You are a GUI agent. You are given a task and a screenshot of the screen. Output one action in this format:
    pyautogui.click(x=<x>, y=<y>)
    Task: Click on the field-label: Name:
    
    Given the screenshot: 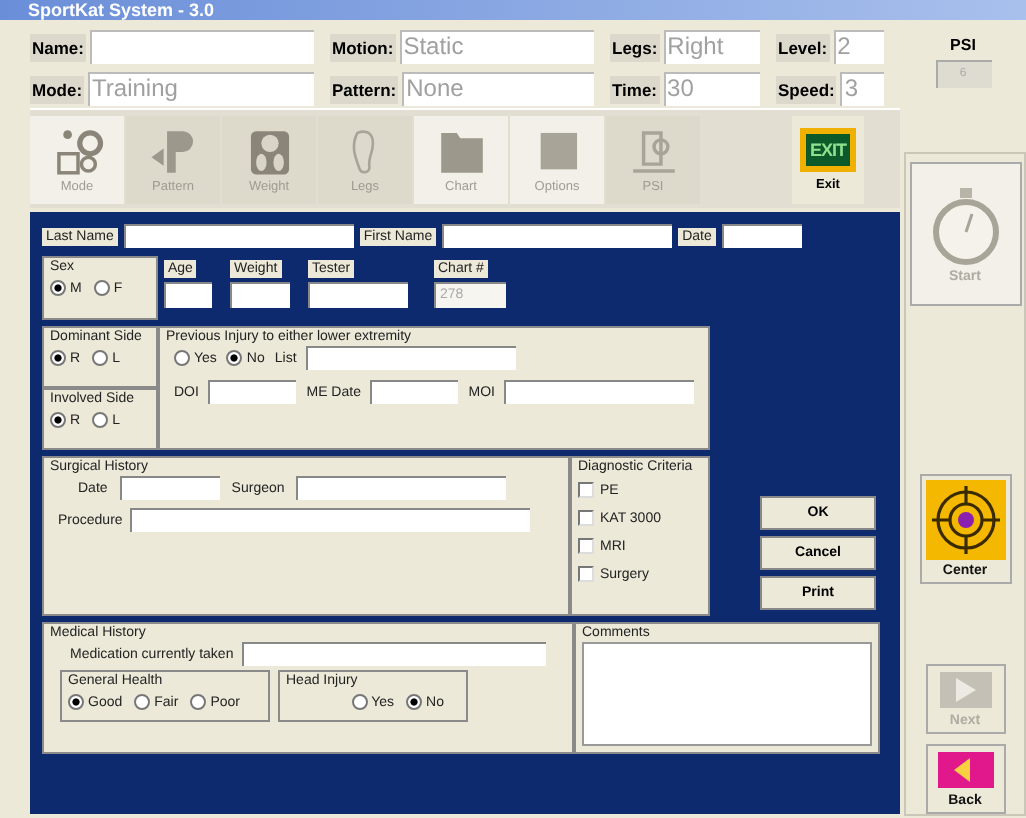 What is the action you would take?
    pyautogui.click(x=58, y=47)
    